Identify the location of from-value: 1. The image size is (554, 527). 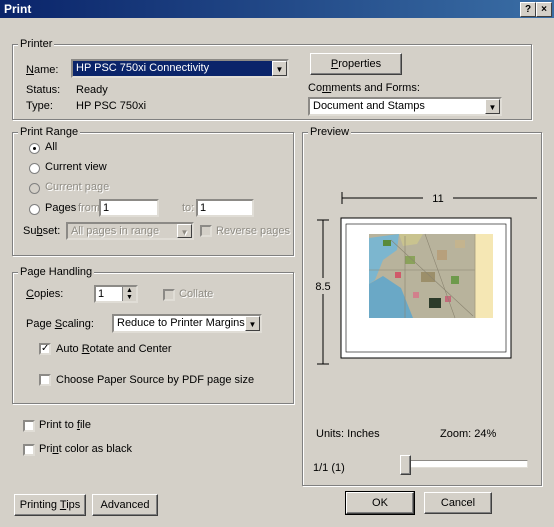
(106, 208).